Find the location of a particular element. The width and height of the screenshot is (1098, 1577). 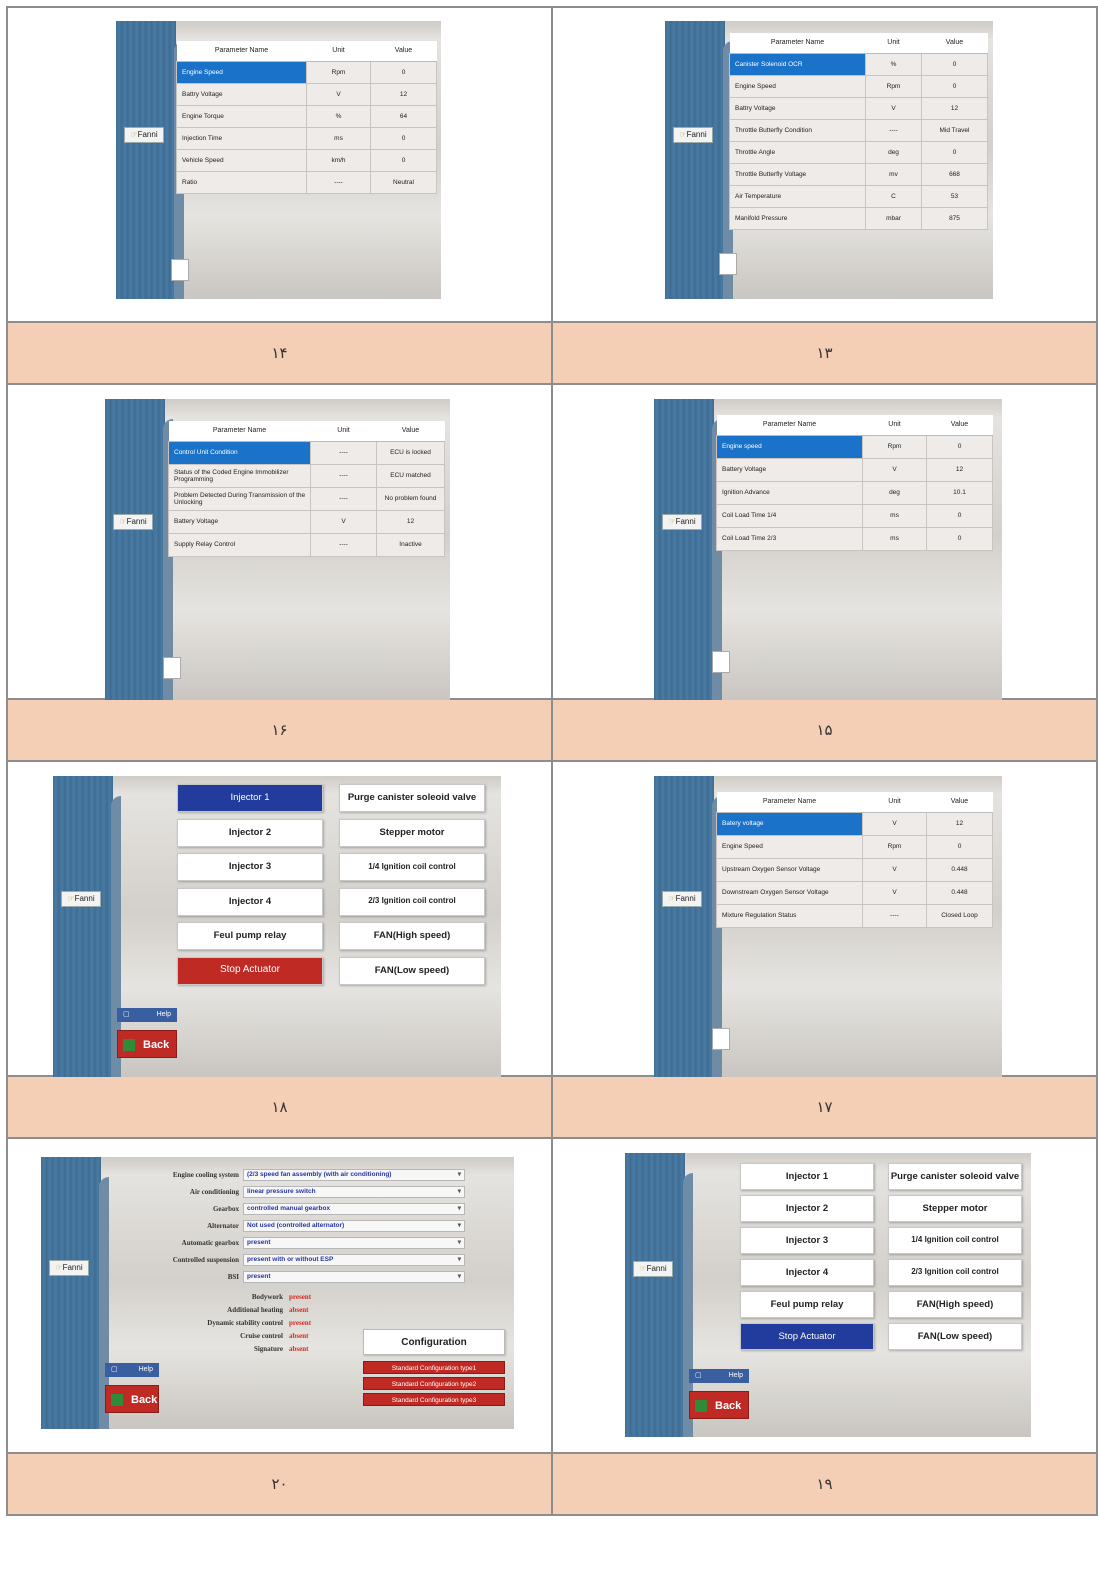

table-row: Injection Time ms 0 is located at coordinates (306, 138).